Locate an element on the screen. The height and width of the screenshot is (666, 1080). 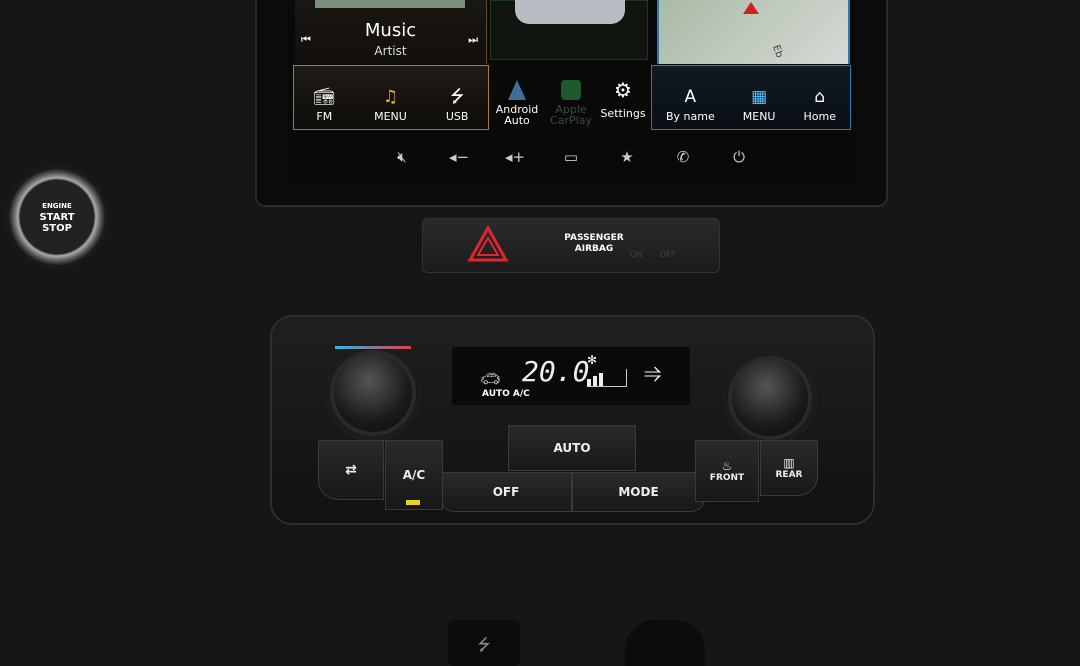
media-row: 📻︎ FM ♫ MENU ⭍ USB is located at coordinates (391, 97).